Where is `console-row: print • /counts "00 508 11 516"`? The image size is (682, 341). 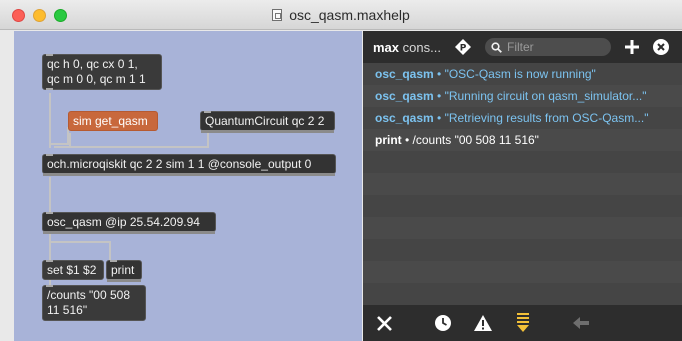 console-row: print • /counts "00 508 11 516" is located at coordinates (522, 140).